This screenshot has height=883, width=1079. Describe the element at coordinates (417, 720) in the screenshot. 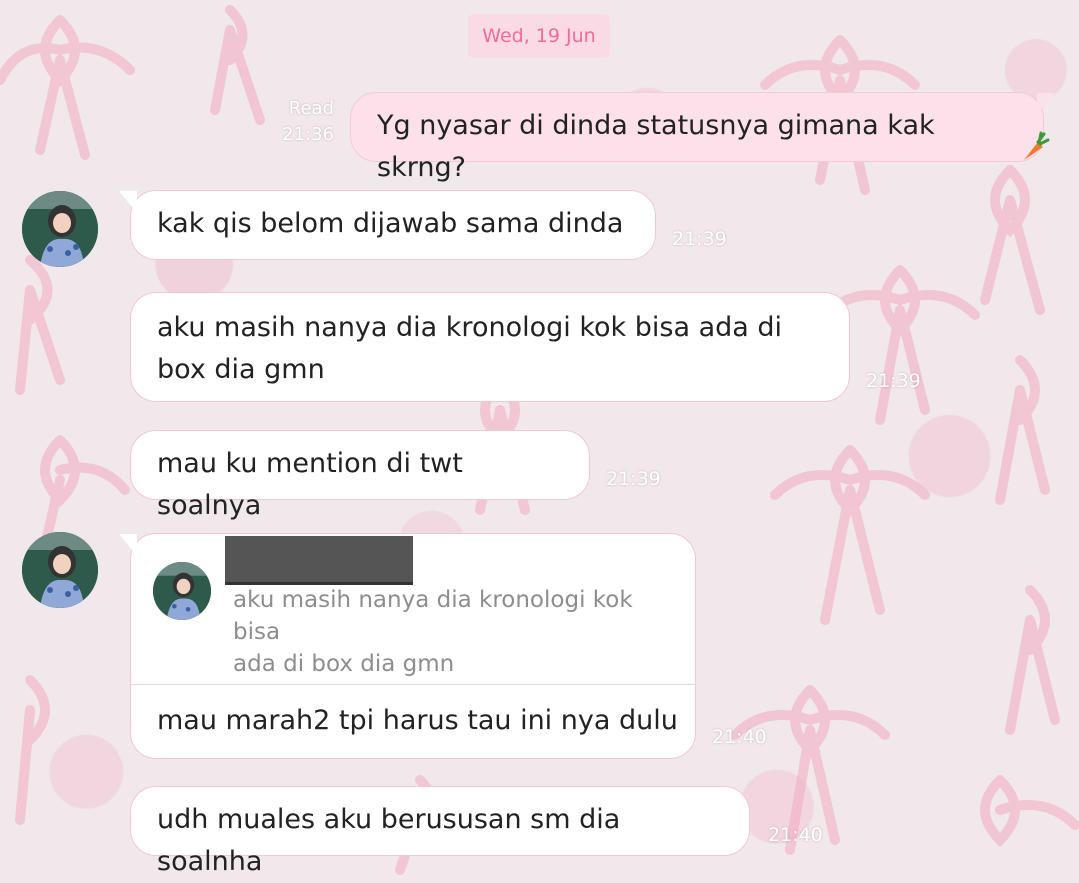

I see `message-text: mau marah2 tpi harus tau ini nya dulu` at that location.